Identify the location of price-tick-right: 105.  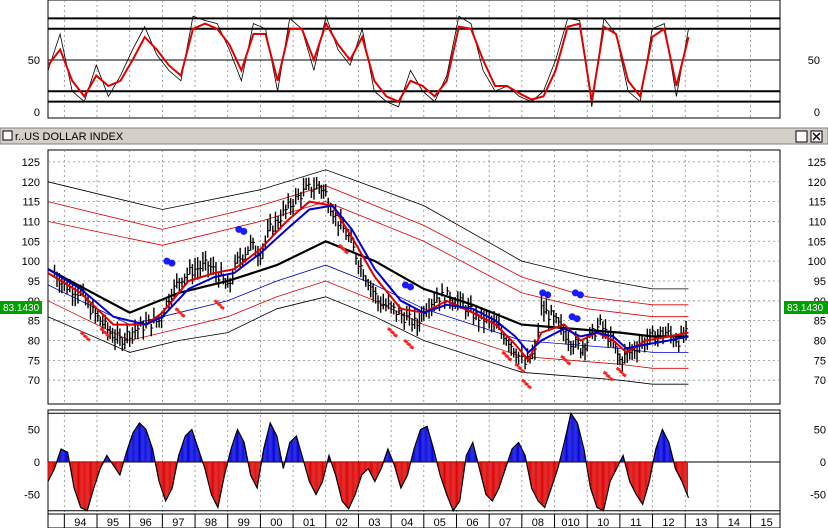
(817, 242).